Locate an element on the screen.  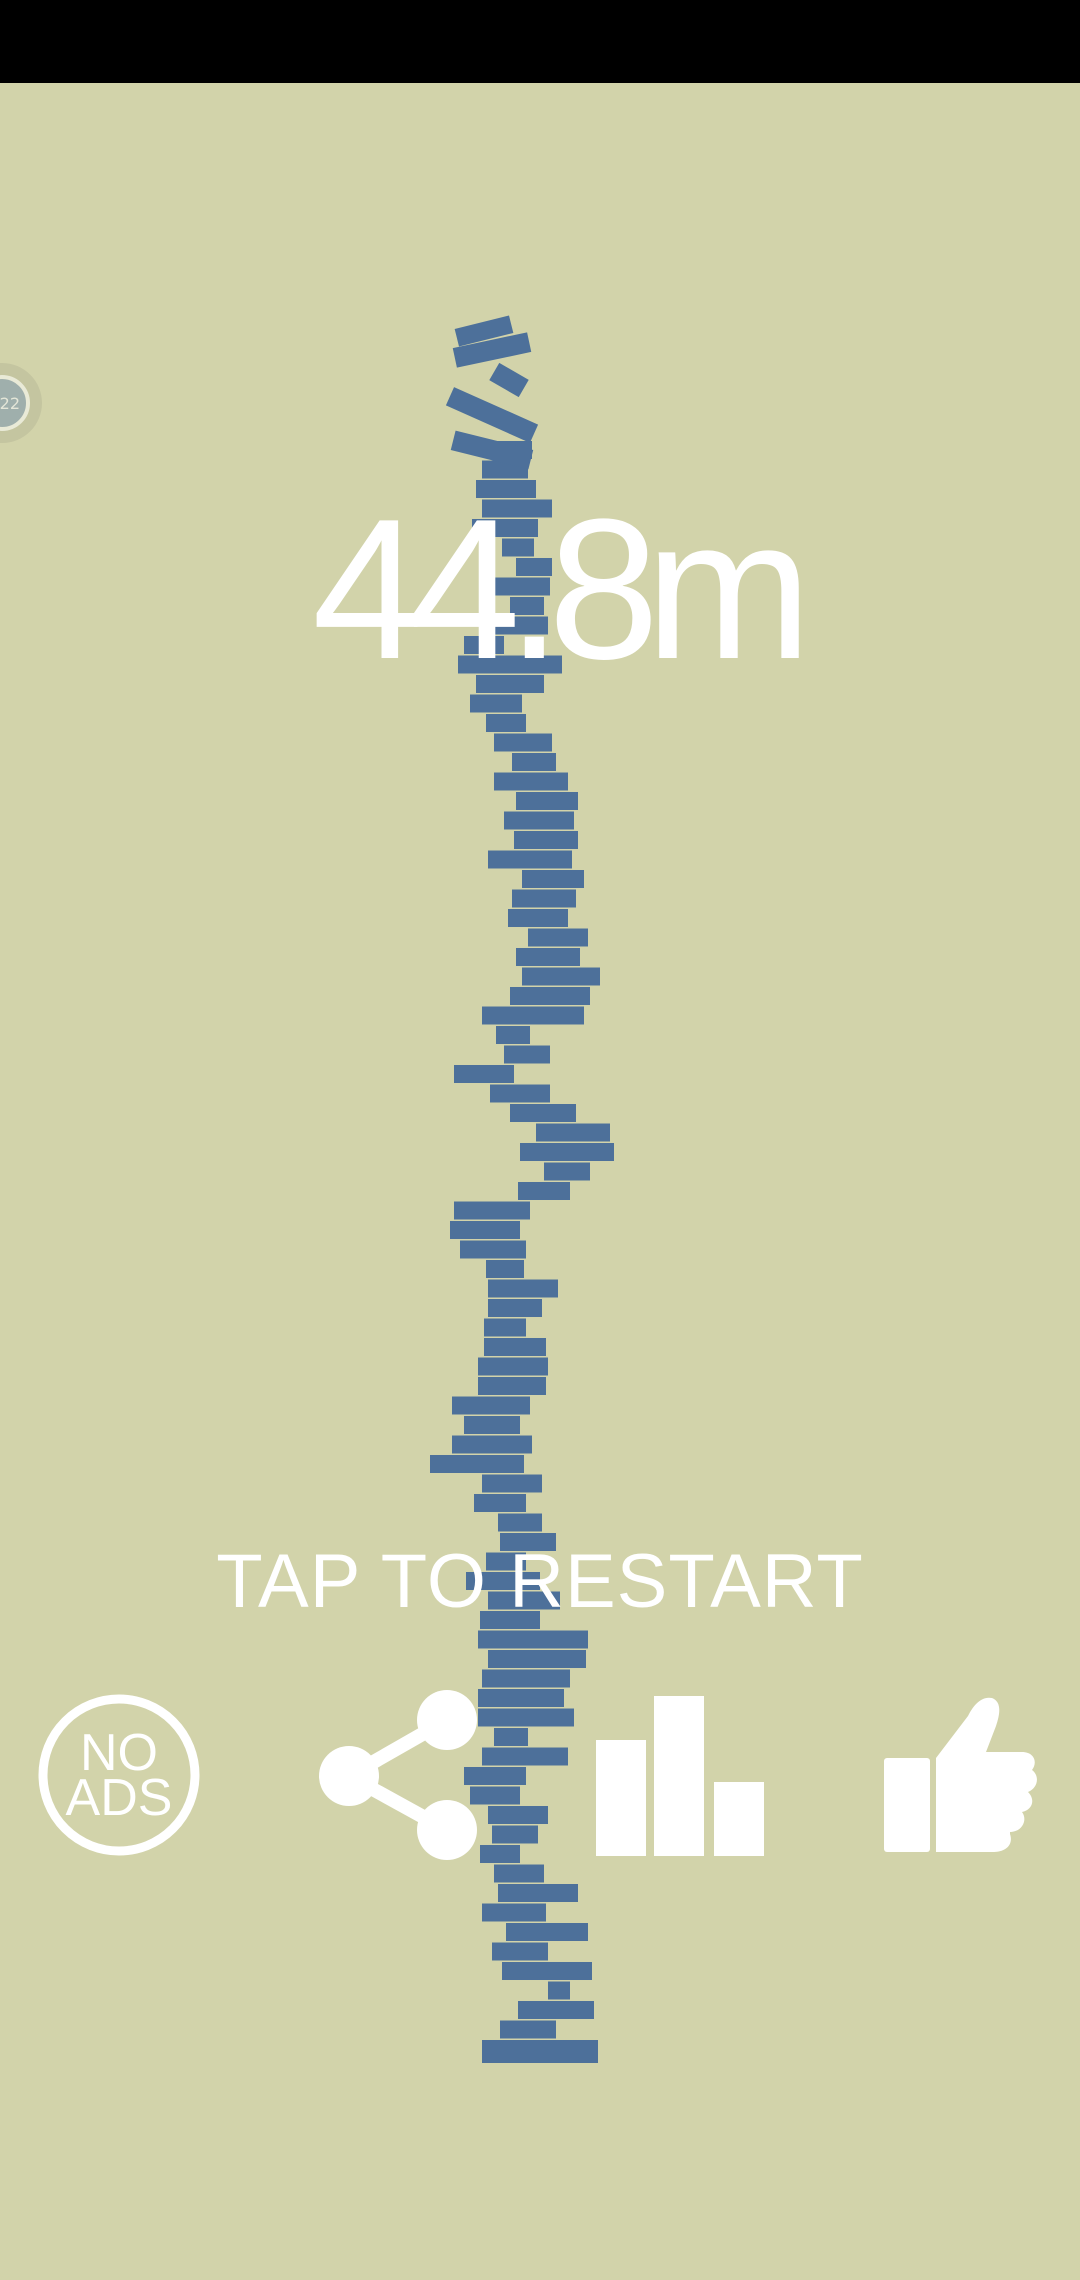
like-button is located at coordinates (960, 1774).